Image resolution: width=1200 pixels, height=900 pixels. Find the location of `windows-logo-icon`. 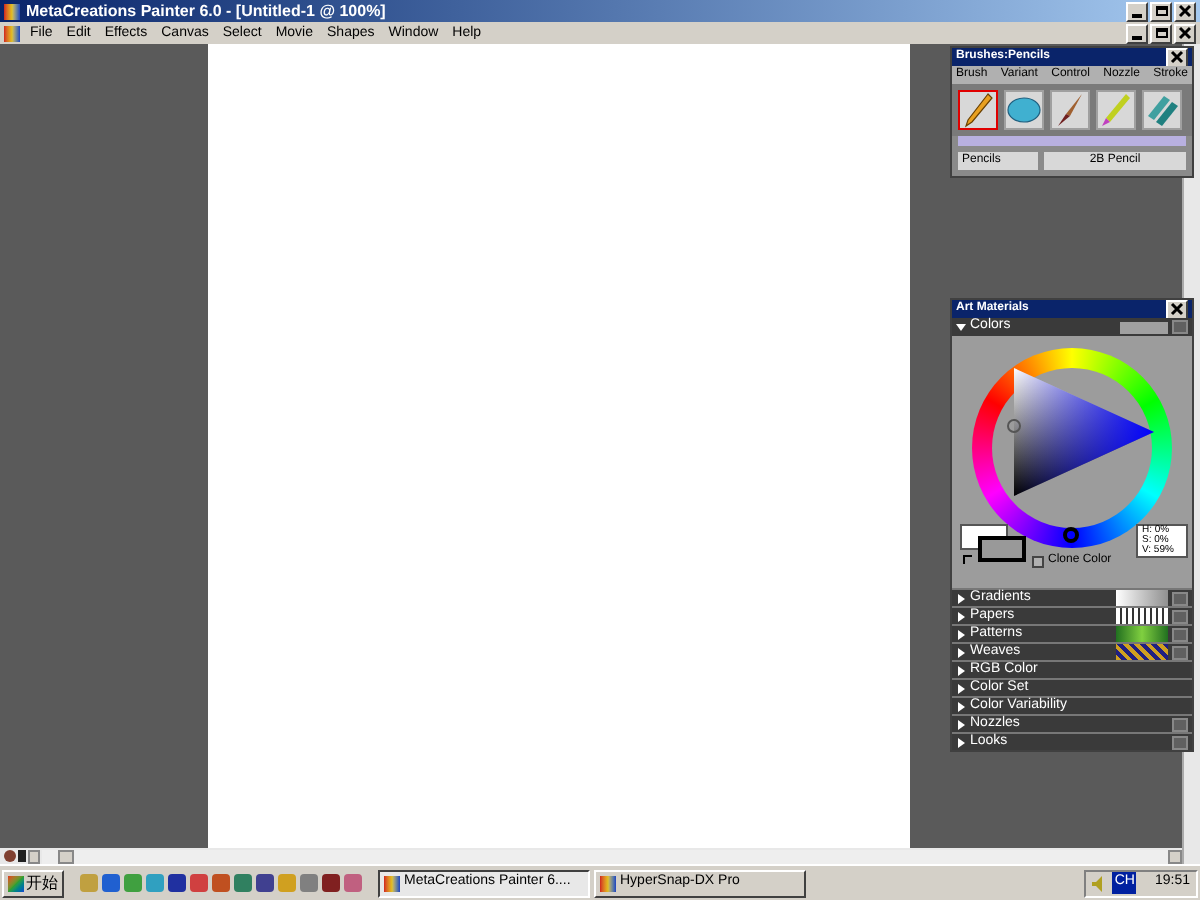

windows-logo-icon is located at coordinates (16, 883).